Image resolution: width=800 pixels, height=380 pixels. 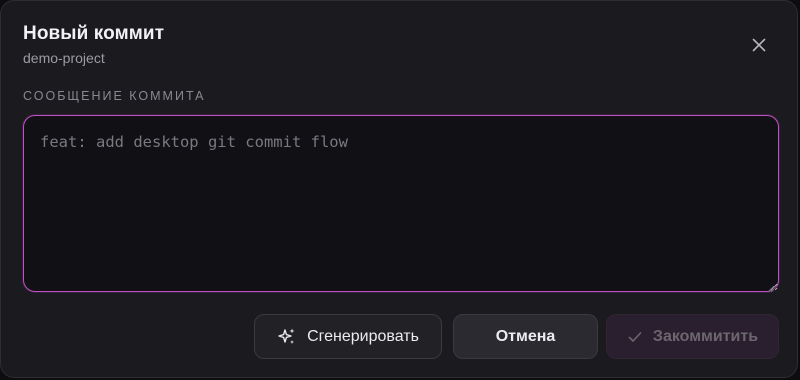 What do you see at coordinates (363, 336) in the screenshot?
I see `generate-button-label: Сгенерировать` at bounding box center [363, 336].